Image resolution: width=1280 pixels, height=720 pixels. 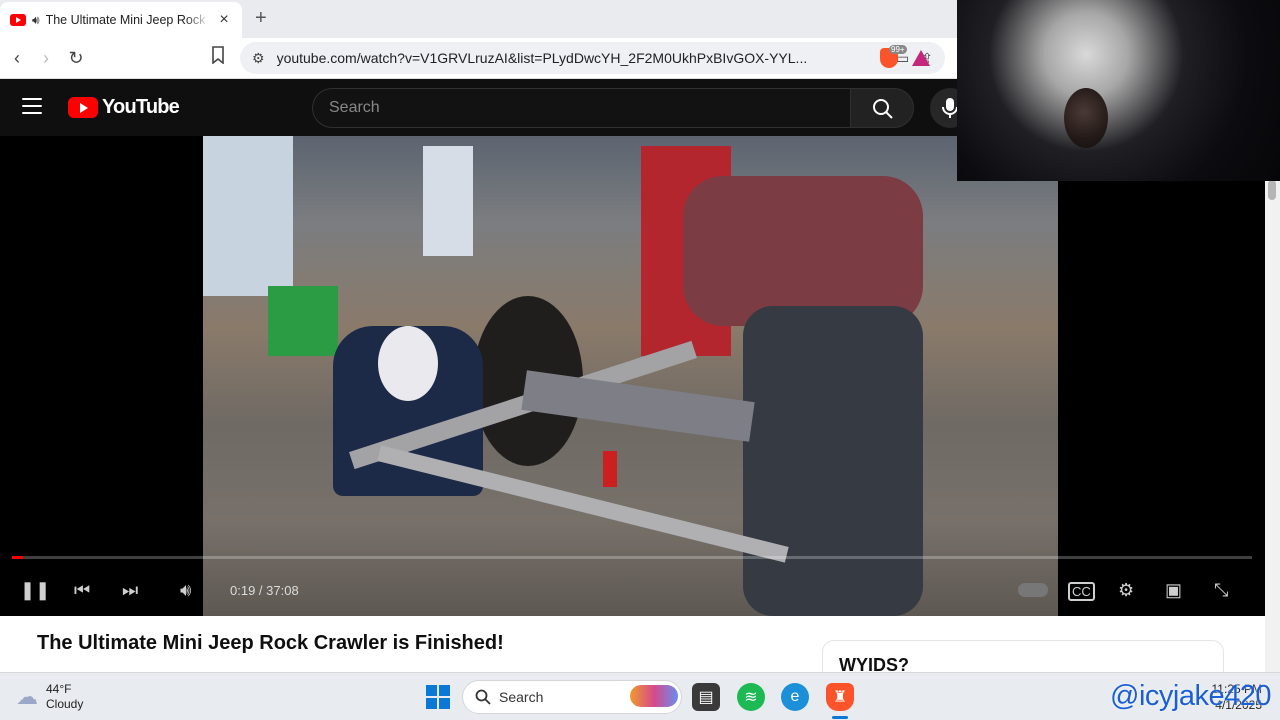 What do you see at coordinates (1033, 590) in the screenshot?
I see `autoplay-toggle` at bounding box center [1033, 590].